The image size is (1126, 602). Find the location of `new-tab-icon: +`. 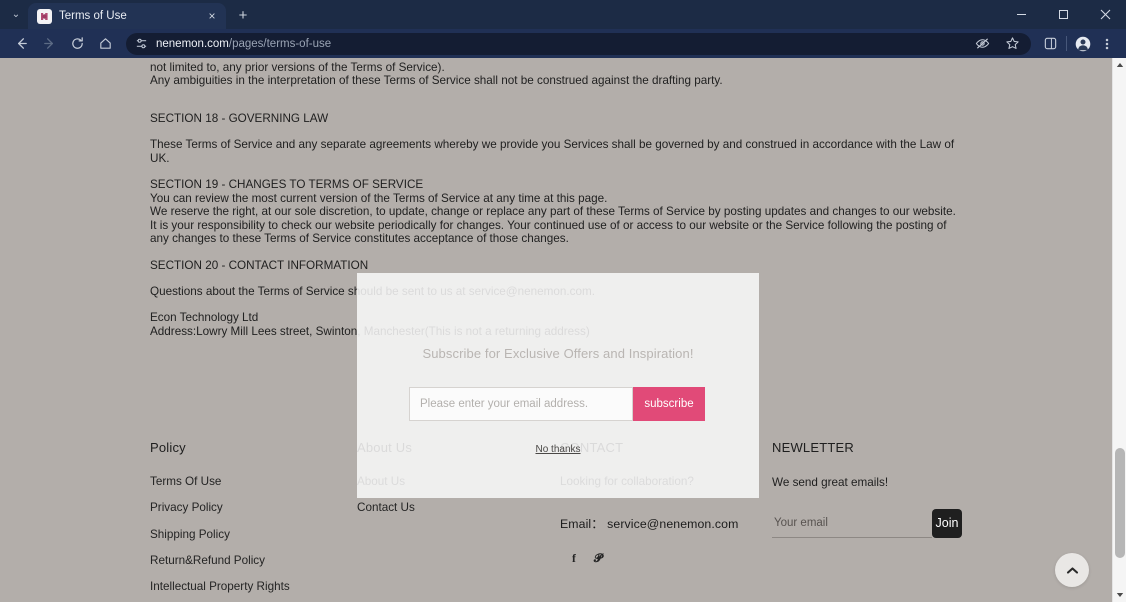

new-tab-icon: + is located at coordinates (243, 15).